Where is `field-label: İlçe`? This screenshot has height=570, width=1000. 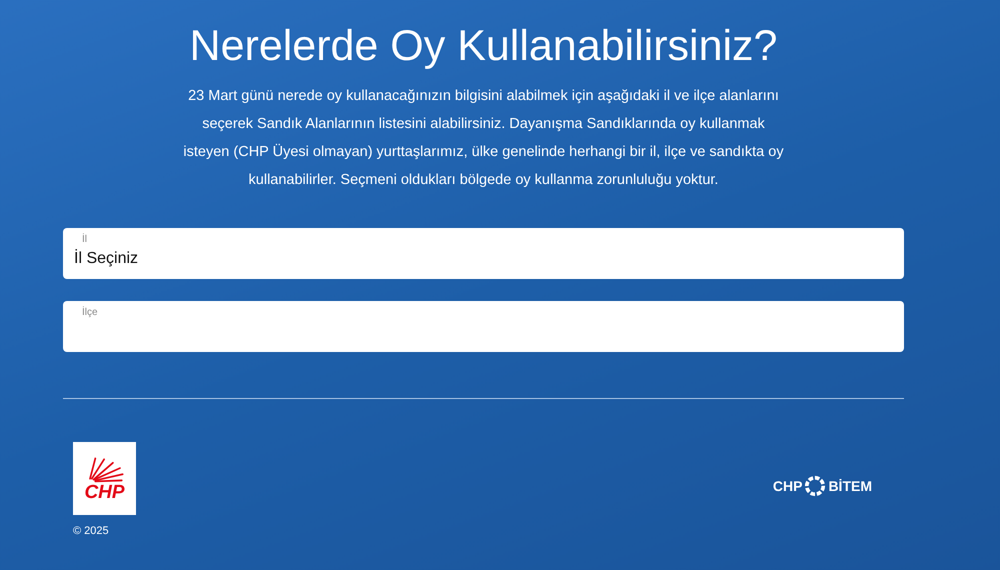
field-label: İlçe is located at coordinates (89, 313).